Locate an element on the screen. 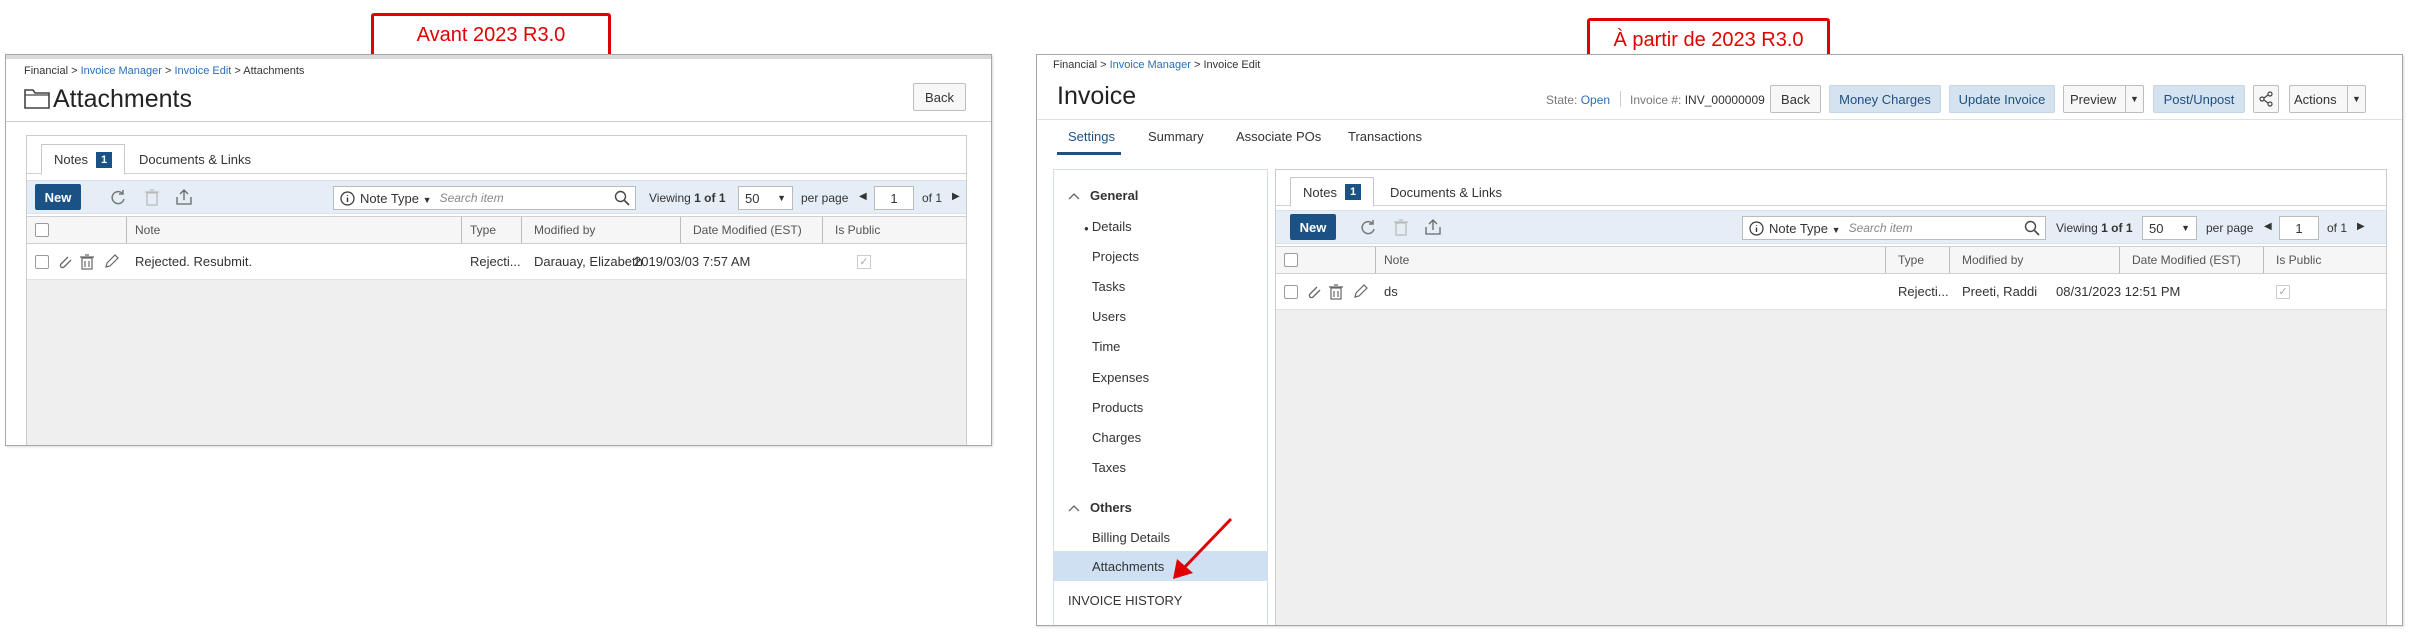  tab-settings: Settings is located at coordinates (1091, 136).